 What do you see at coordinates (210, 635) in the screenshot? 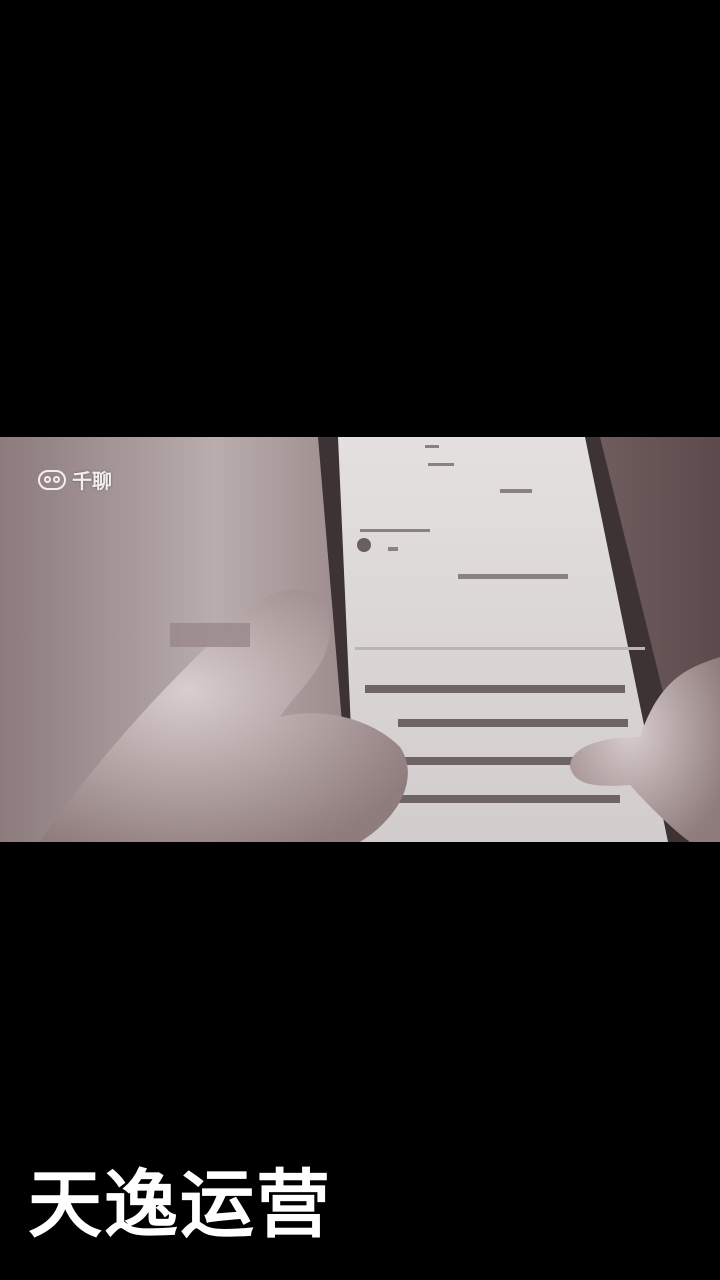
I see `overlay-bar` at bounding box center [210, 635].